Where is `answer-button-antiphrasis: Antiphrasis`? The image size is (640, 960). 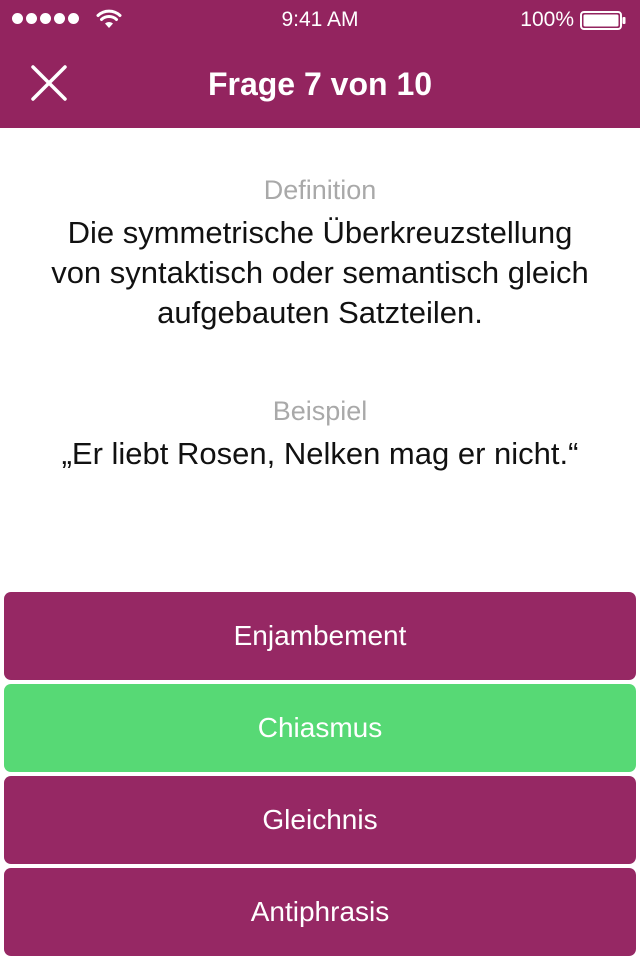 answer-button-antiphrasis: Antiphrasis is located at coordinates (320, 912).